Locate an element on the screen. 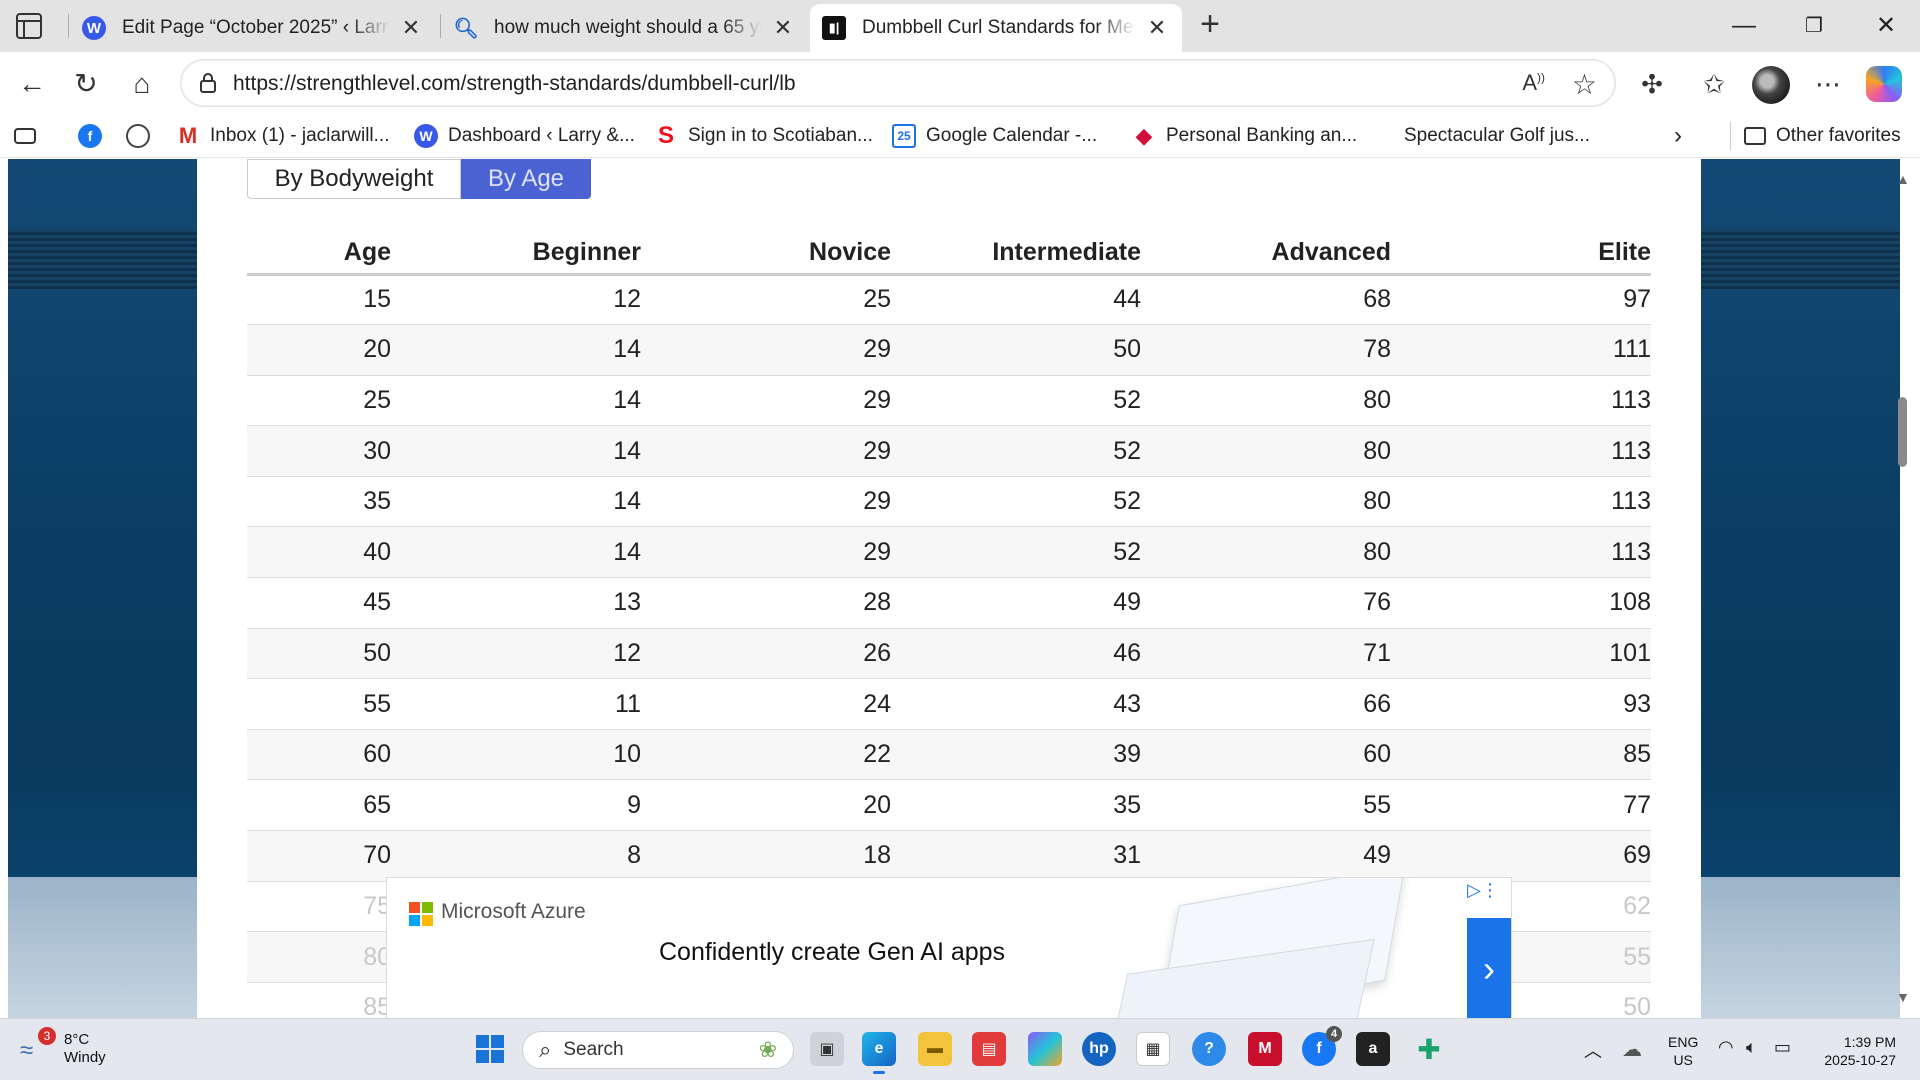 The width and height of the screenshot is (1920, 1080). task-view-icon: ▣ is located at coordinates (827, 1049).